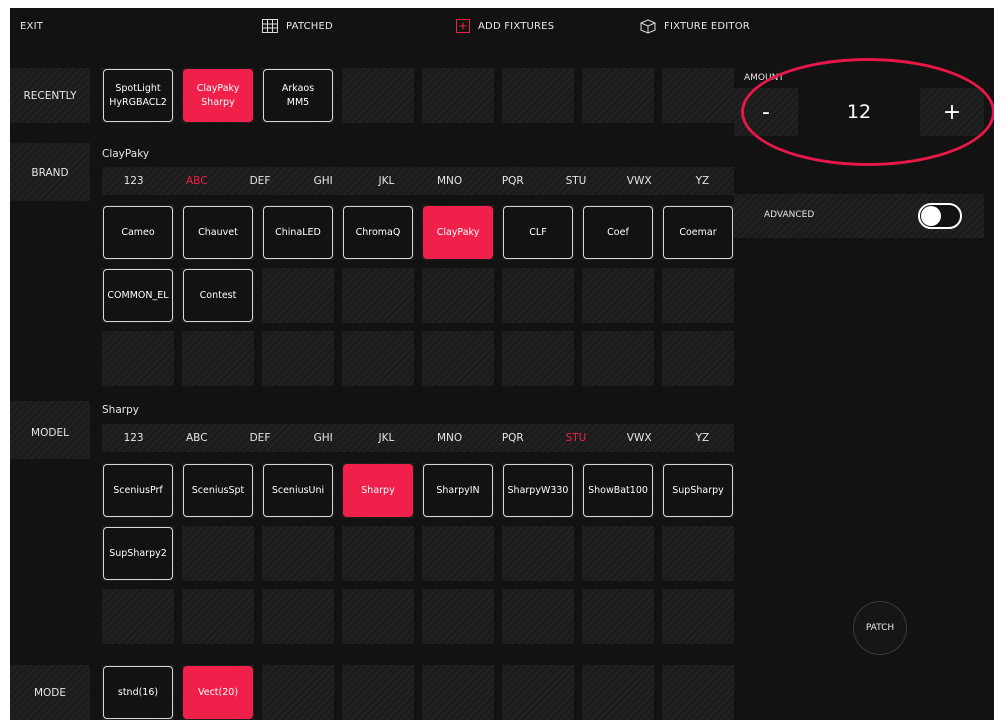 This screenshot has width=1006, height=726. Describe the element at coordinates (297, 26) in the screenshot. I see `patched-tab: PATCHED` at that location.